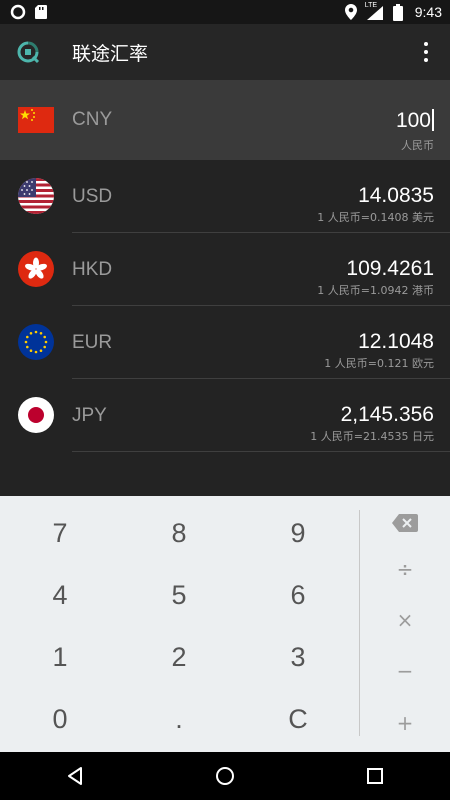  What do you see at coordinates (415, 121) in the screenshot?
I see `base-amount-input: 100` at bounding box center [415, 121].